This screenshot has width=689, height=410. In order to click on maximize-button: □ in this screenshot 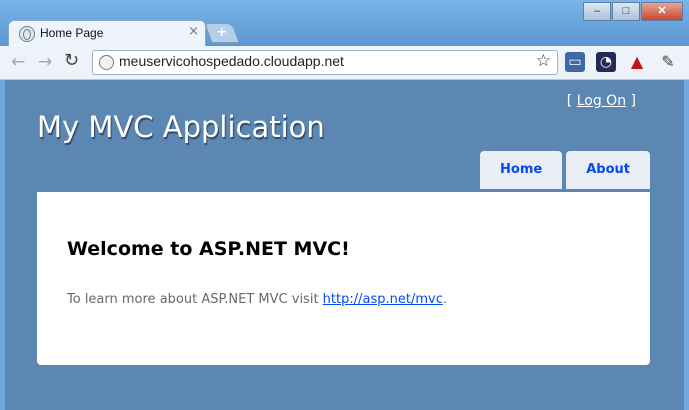, I will do `click(626, 11)`.